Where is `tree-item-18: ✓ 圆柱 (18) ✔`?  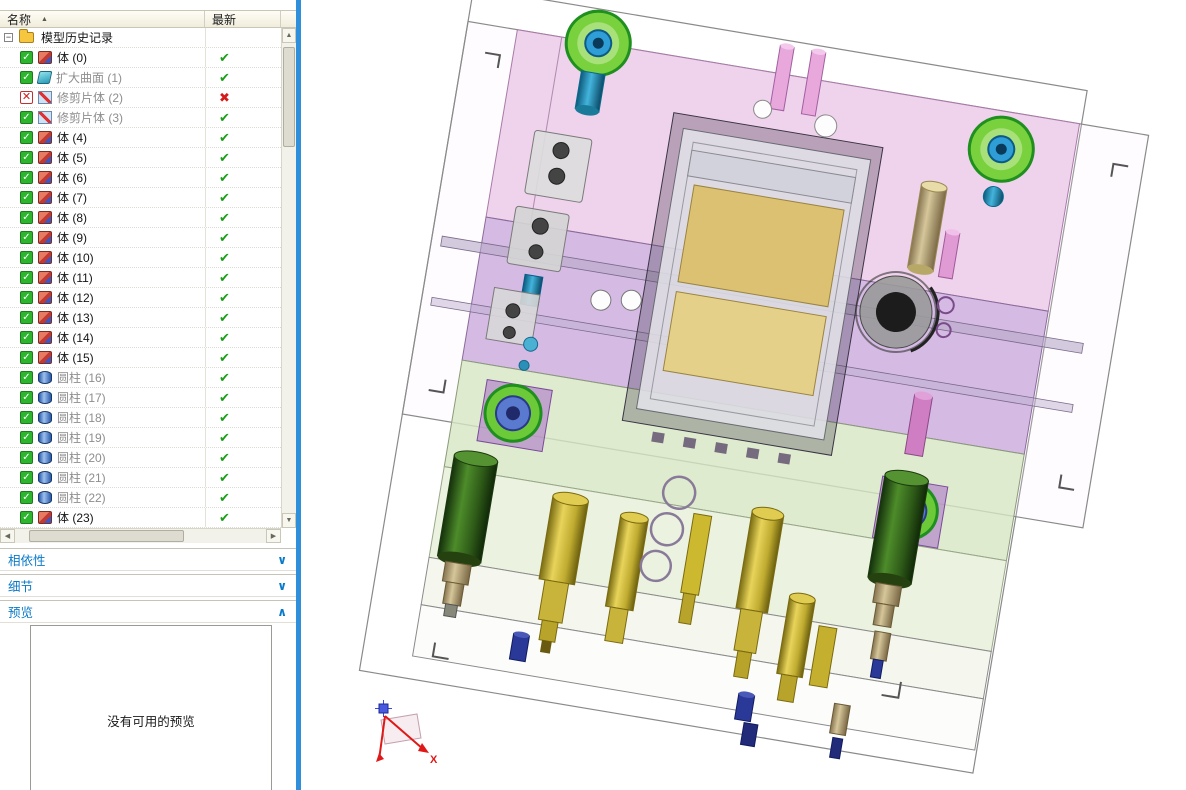 tree-item-18: ✓ 圆柱 (18) ✔ is located at coordinates (140, 418).